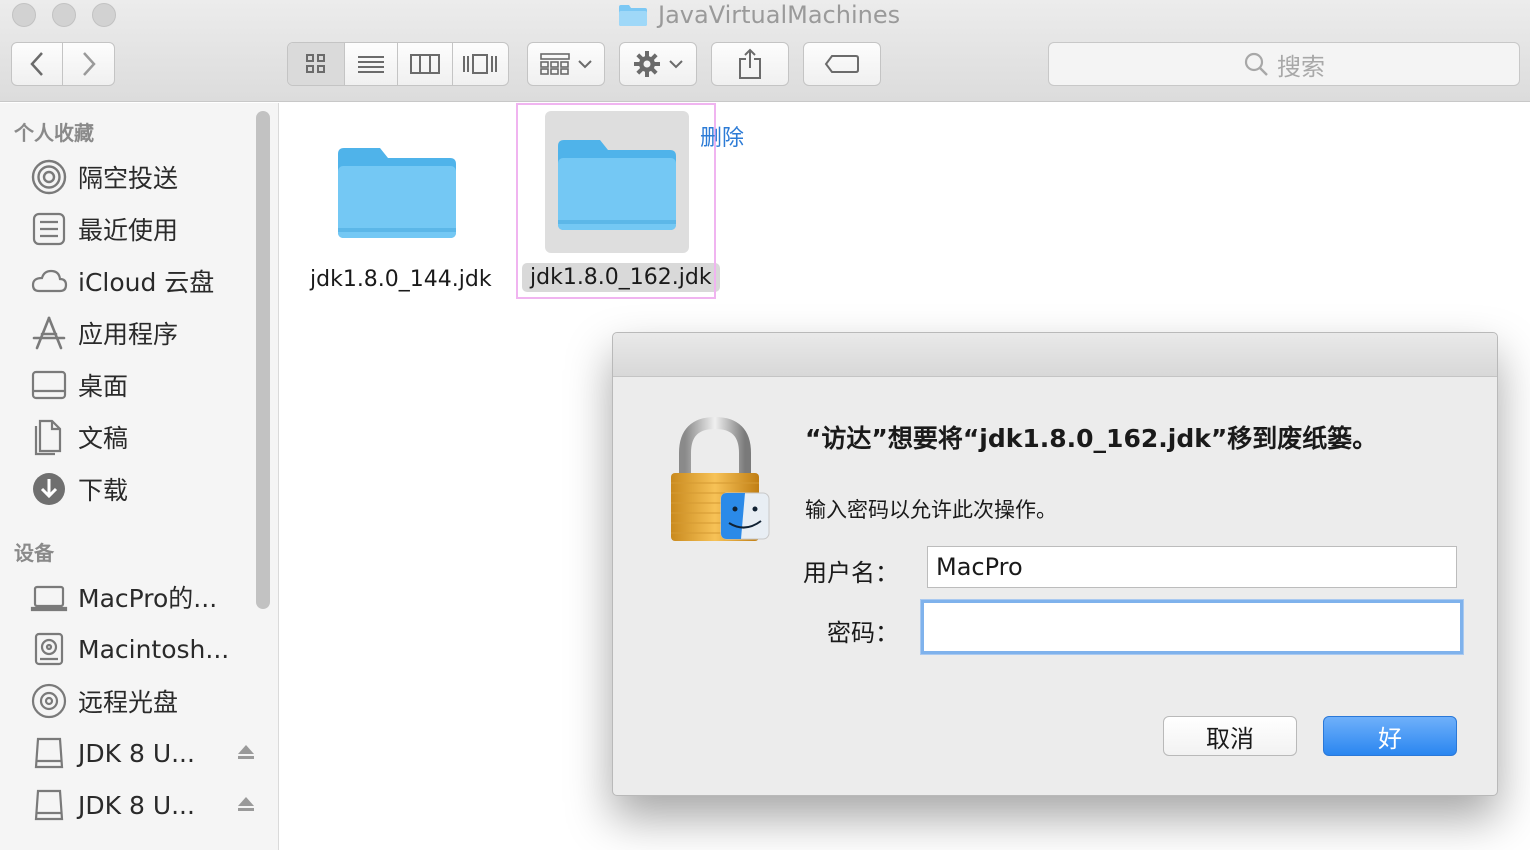  I want to click on tag-icon, so click(841, 64).